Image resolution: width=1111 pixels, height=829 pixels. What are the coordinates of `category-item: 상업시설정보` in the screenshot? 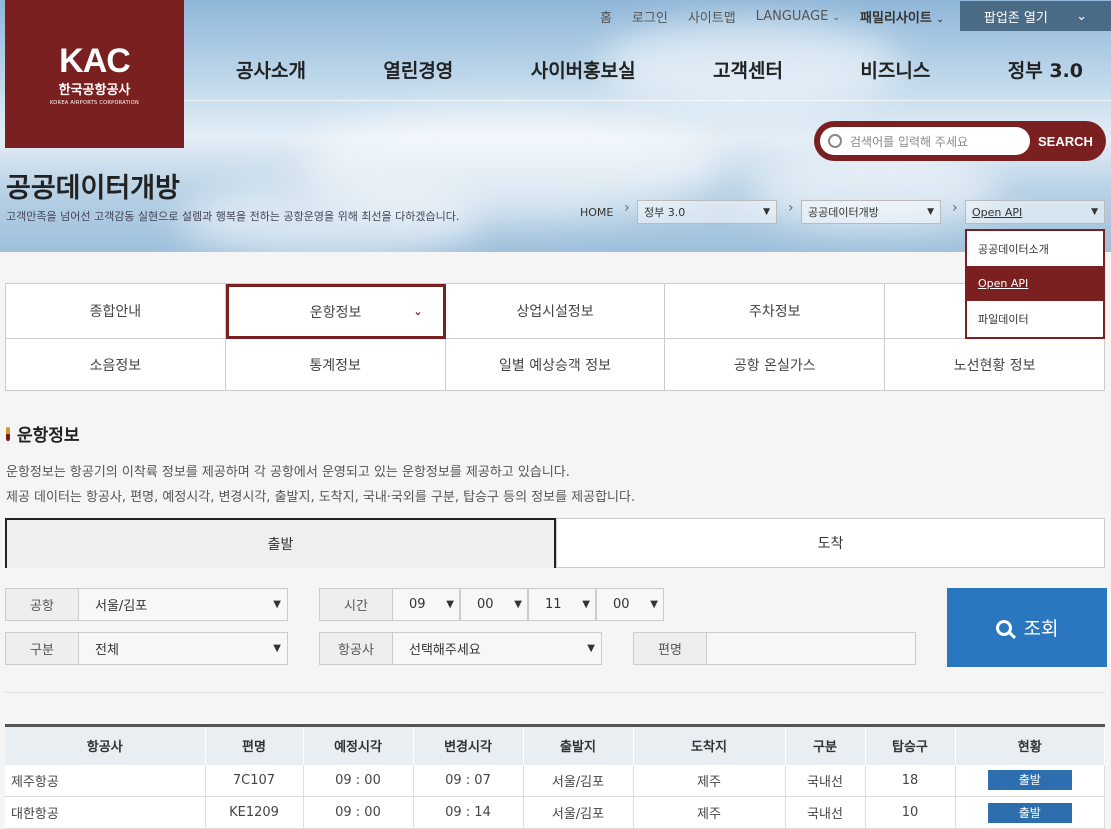 It's located at (555, 311).